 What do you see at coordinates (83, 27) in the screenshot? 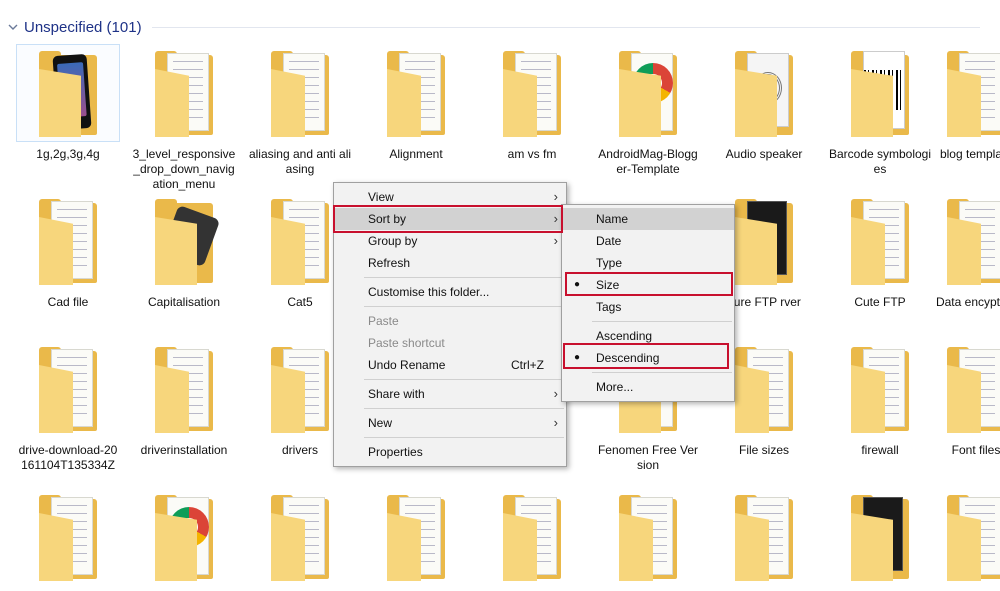
I see `group-title: Unspecified (101)` at bounding box center [83, 27].